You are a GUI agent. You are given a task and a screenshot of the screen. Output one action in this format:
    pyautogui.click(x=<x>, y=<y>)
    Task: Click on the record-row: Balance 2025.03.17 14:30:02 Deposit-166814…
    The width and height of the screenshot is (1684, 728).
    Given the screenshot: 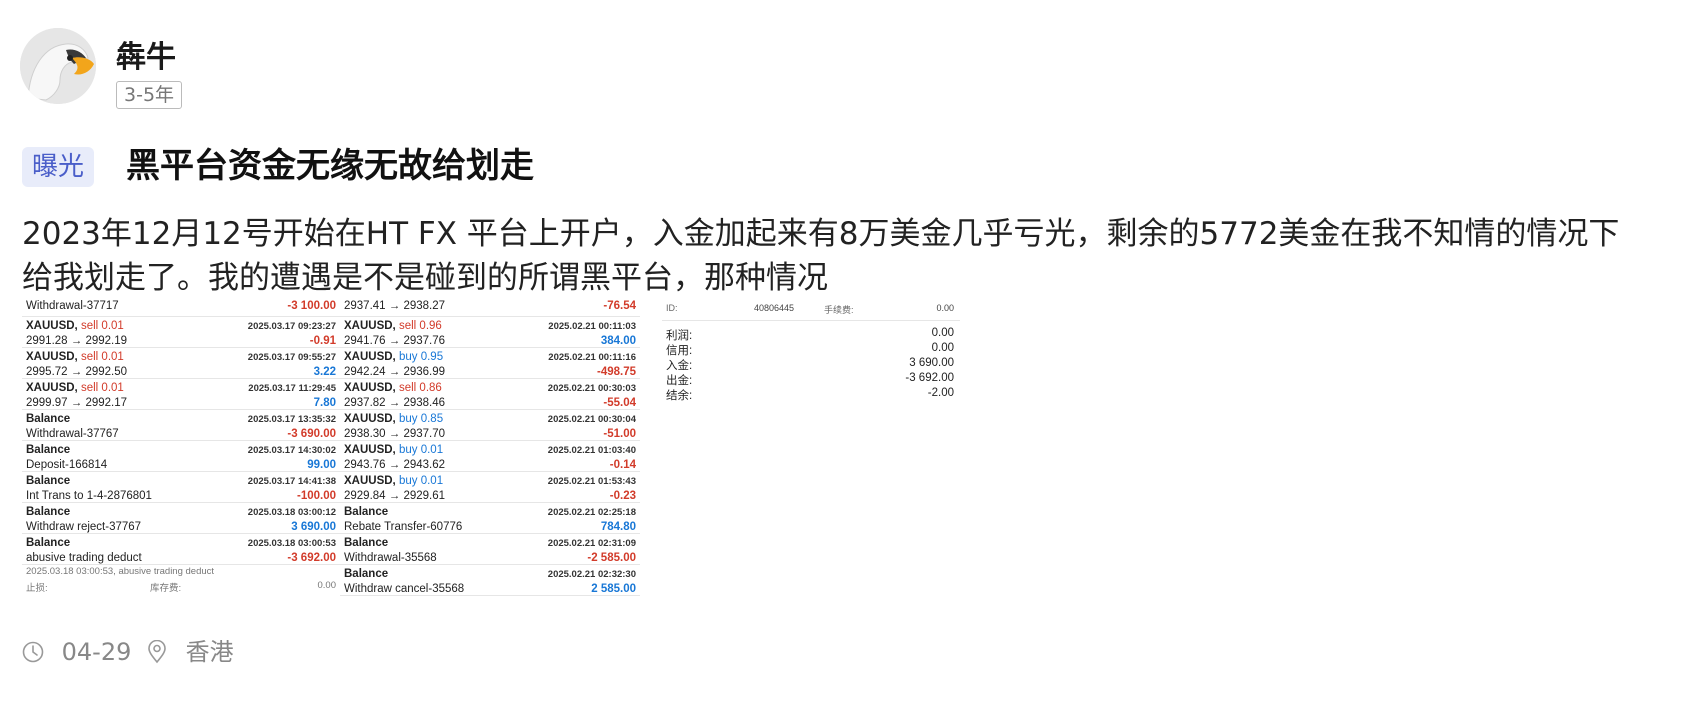 What is the action you would take?
    pyautogui.click(x=181, y=456)
    